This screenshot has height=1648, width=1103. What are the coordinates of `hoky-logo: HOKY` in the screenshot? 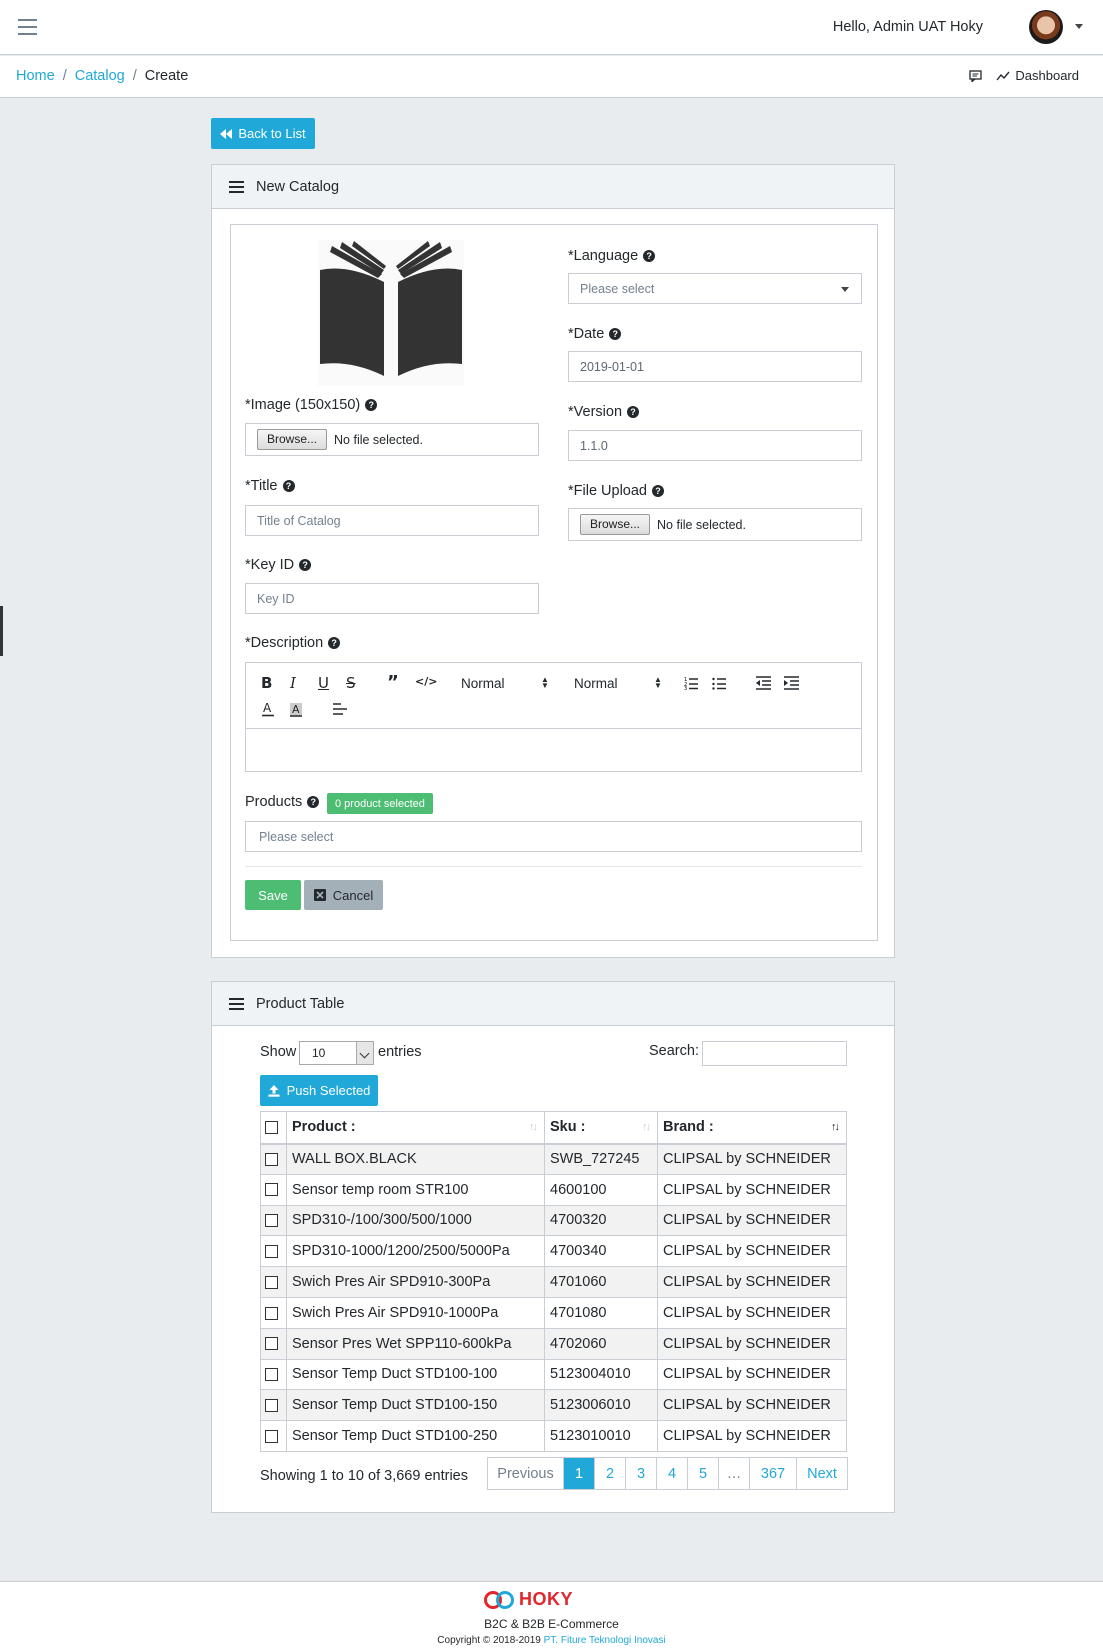 It's located at (528, 1599).